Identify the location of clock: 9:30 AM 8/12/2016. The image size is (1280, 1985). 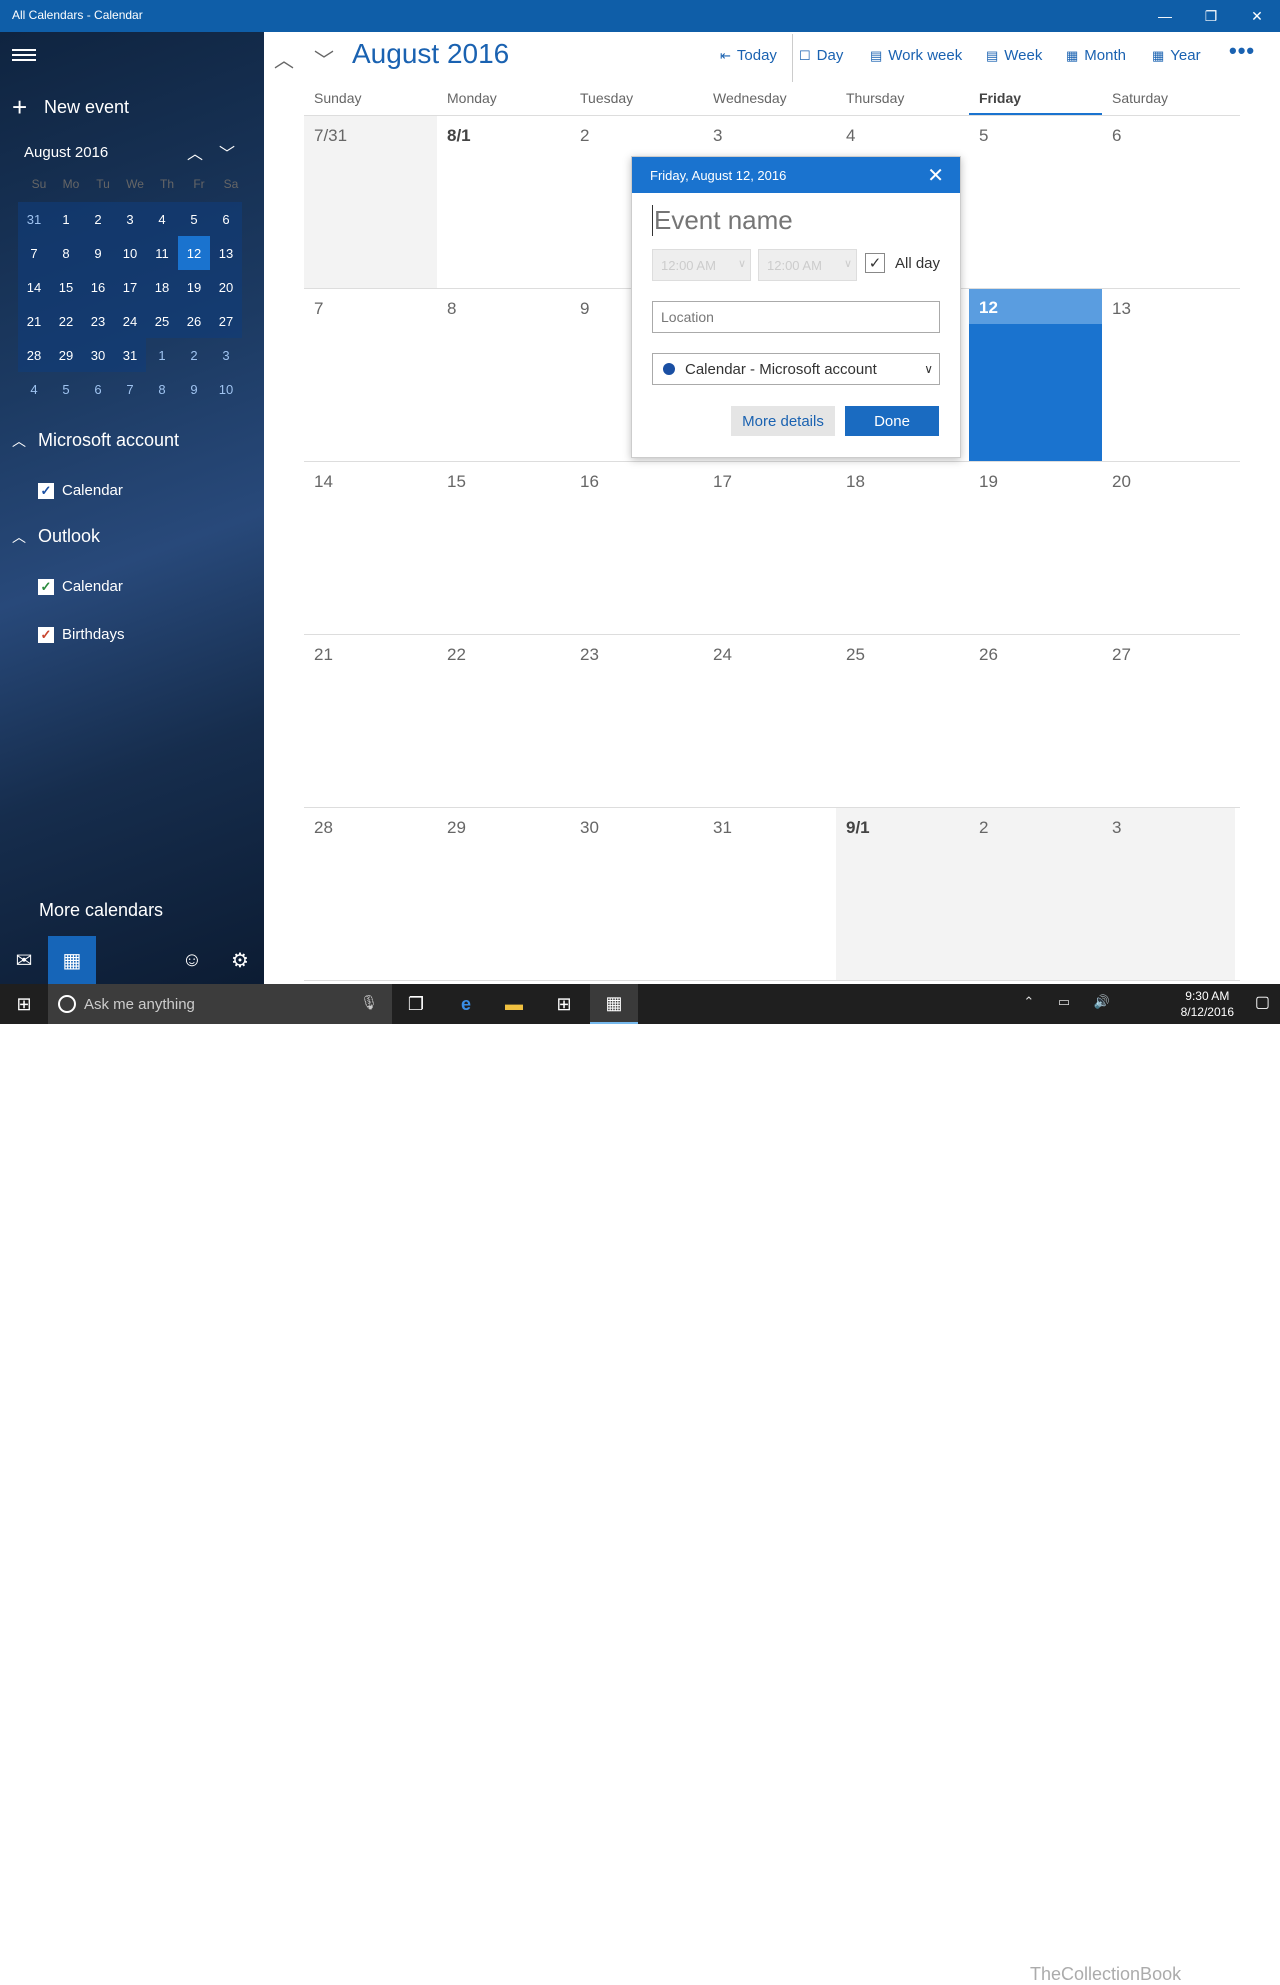
(1207, 1004).